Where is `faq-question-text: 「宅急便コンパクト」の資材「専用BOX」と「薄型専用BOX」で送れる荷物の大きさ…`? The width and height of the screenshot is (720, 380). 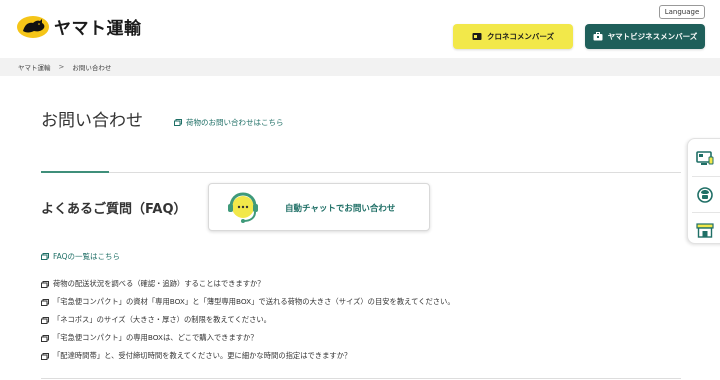 faq-question-text: 「宅急便コンパクト」の資材「専用BOX」と「薄型専用BOX」で送れる荷物の大きさ… is located at coordinates (254, 301).